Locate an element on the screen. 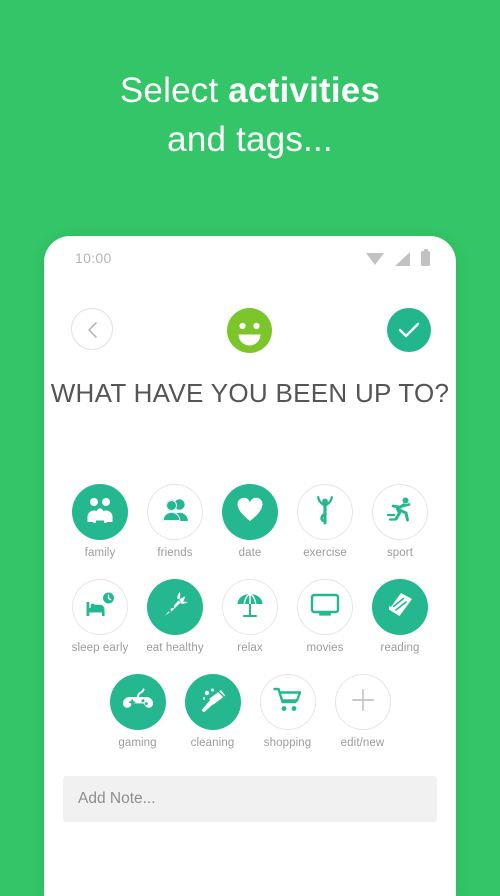 The image size is (500, 896). activity-row: gaming cleaning shopping edit/new is located at coordinates (250, 711).